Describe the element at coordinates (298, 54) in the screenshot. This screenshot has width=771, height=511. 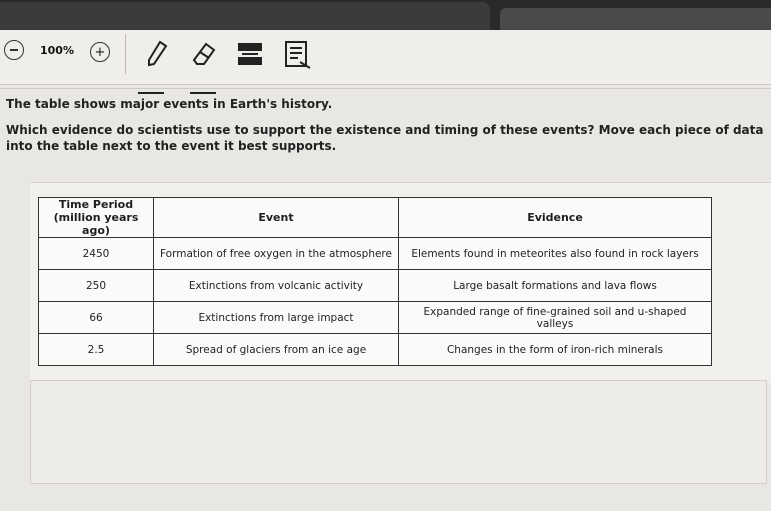
I see `notepad-icon` at that location.